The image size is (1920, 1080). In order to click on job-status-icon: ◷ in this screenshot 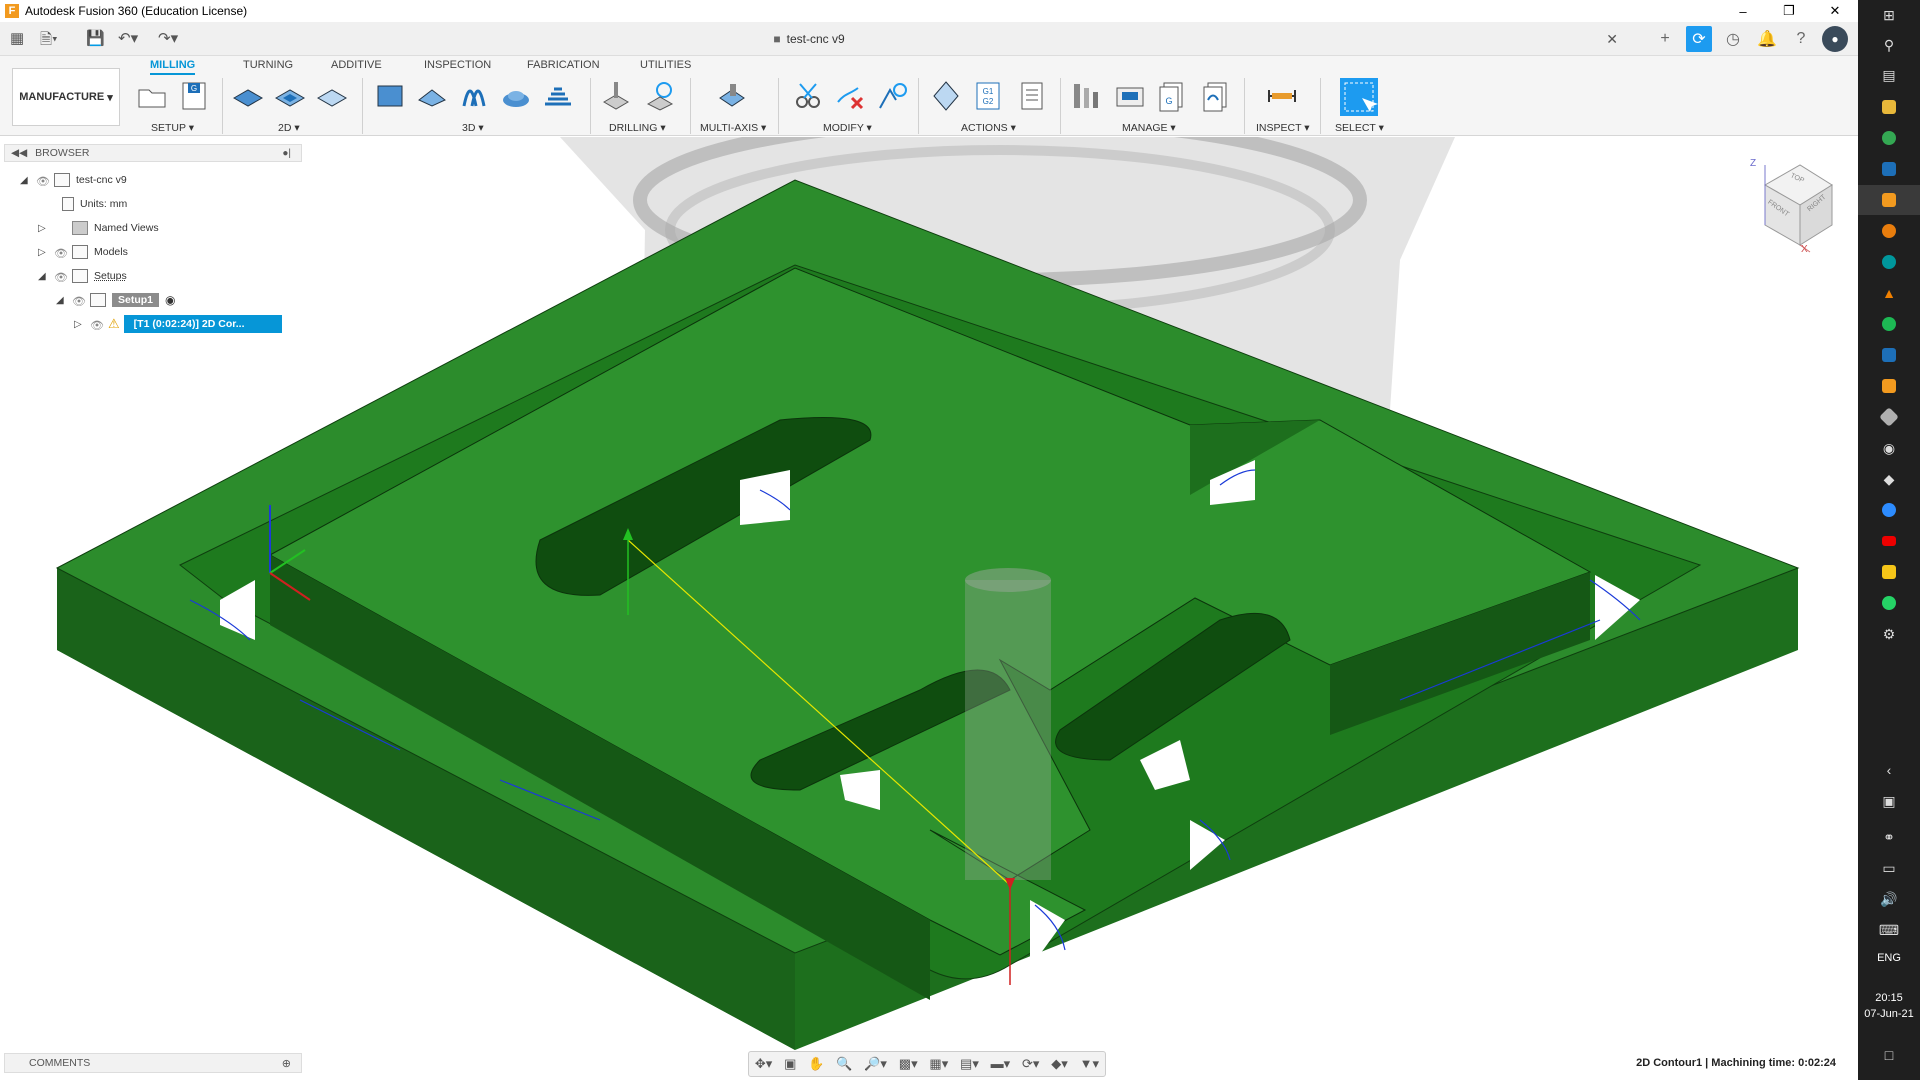, I will do `click(1733, 39)`.